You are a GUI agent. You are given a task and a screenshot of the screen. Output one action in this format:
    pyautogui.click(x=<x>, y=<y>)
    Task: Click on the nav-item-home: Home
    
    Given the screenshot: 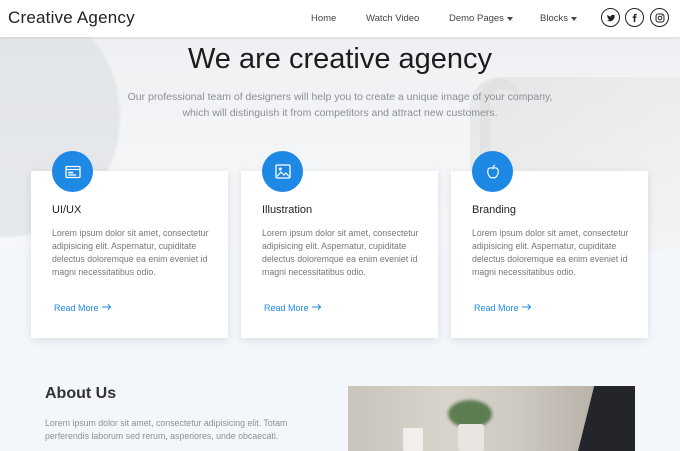 What is the action you would take?
    pyautogui.click(x=323, y=18)
    